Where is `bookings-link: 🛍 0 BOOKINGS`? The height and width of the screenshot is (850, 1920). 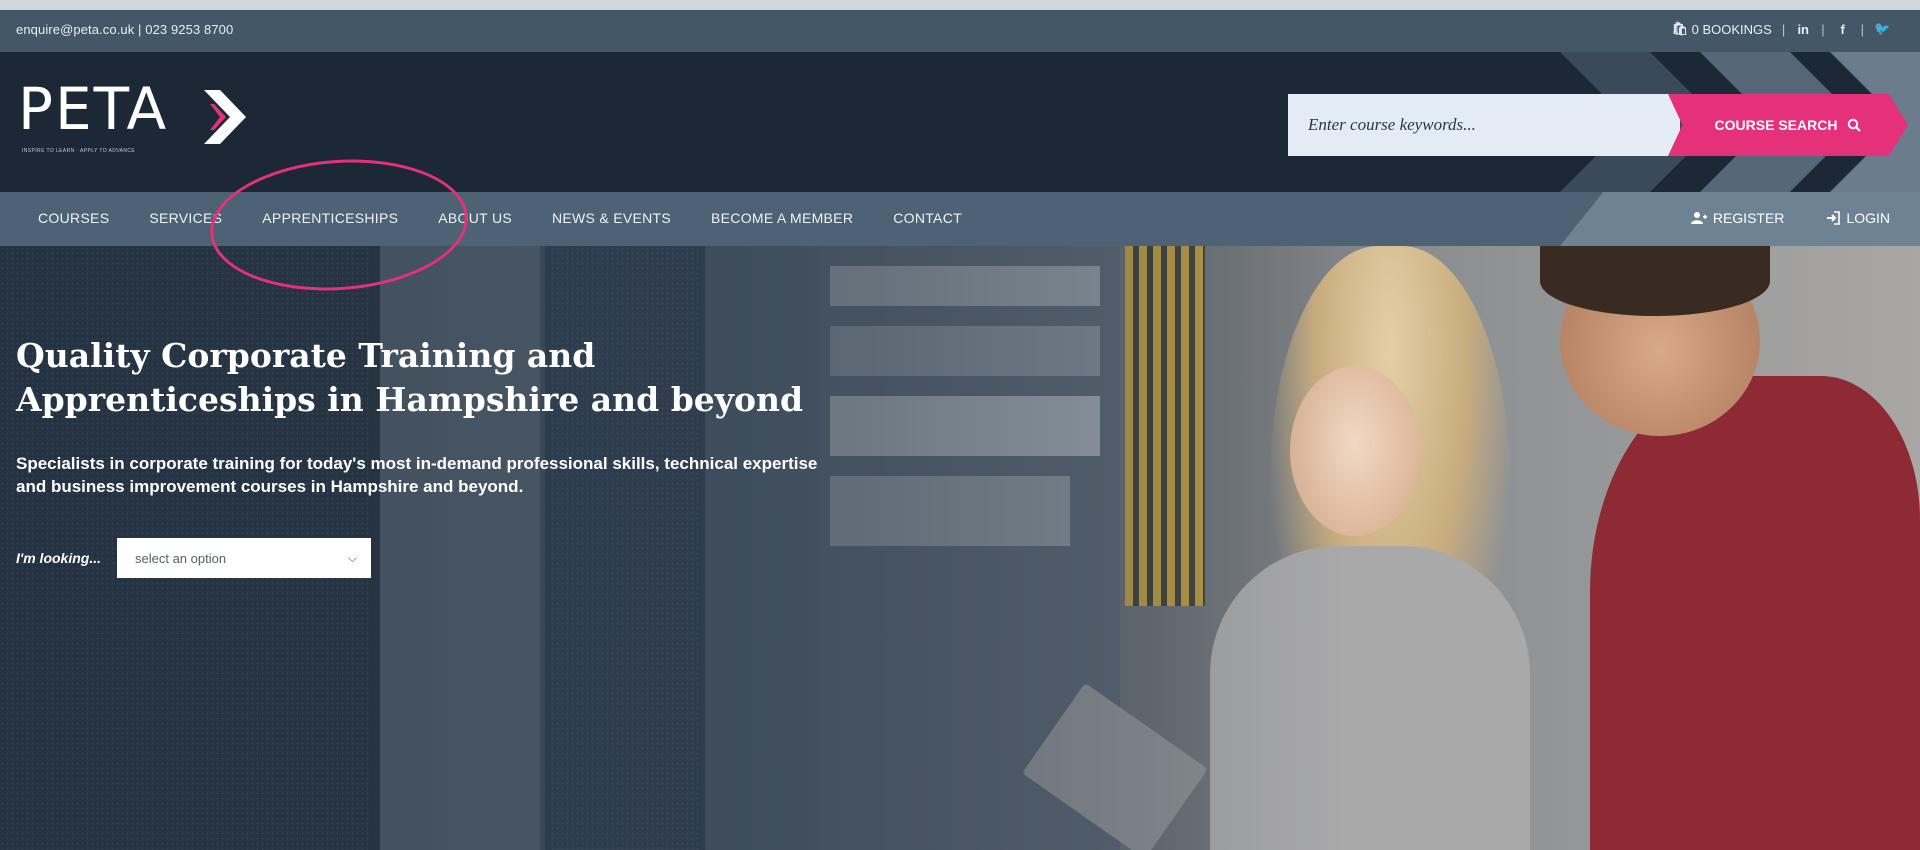 bookings-link: 🛍 0 BOOKINGS is located at coordinates (1722, 29).